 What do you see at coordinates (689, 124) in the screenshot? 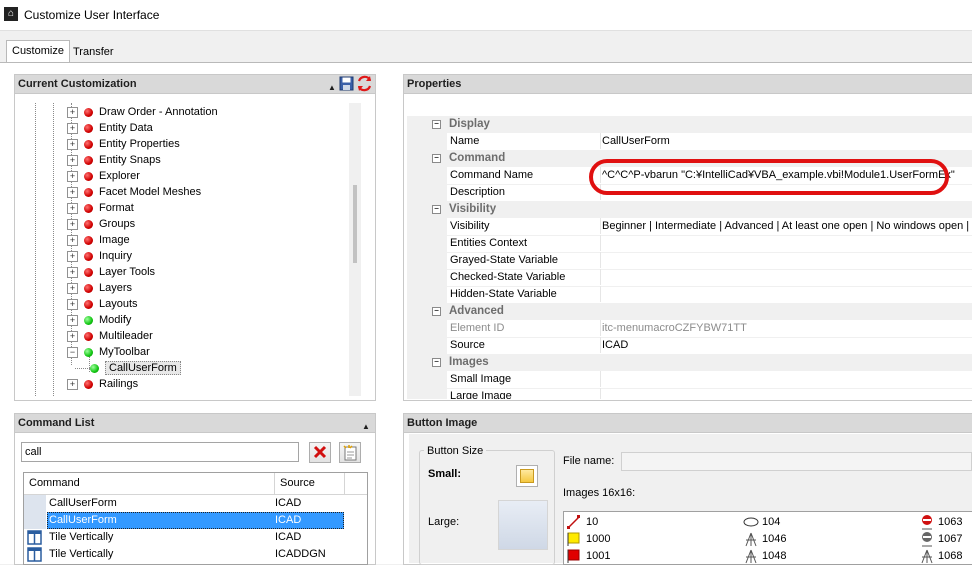
I see `property-category: − Display` at bounding box center [689, 124].